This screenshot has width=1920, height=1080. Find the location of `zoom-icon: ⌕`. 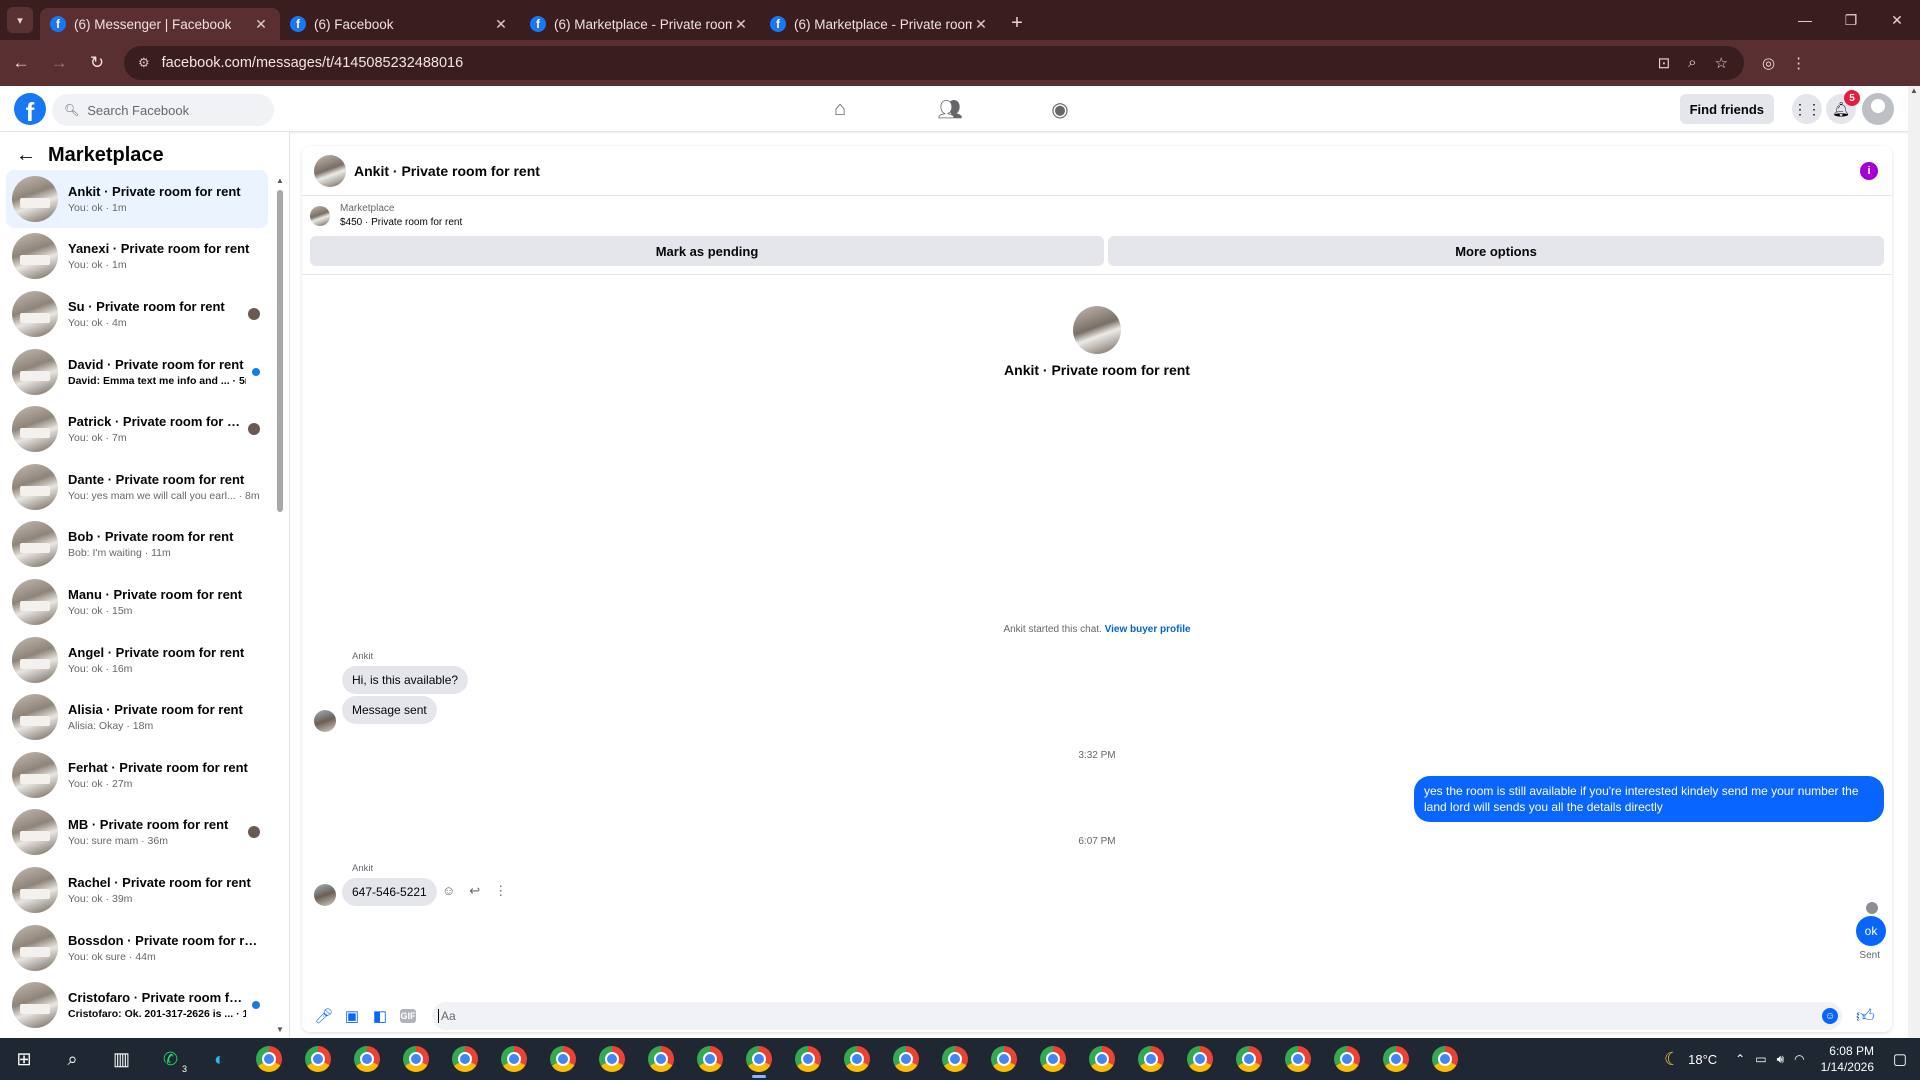

zoom-icon: ⌕ is located at coordinates (1692, 63).